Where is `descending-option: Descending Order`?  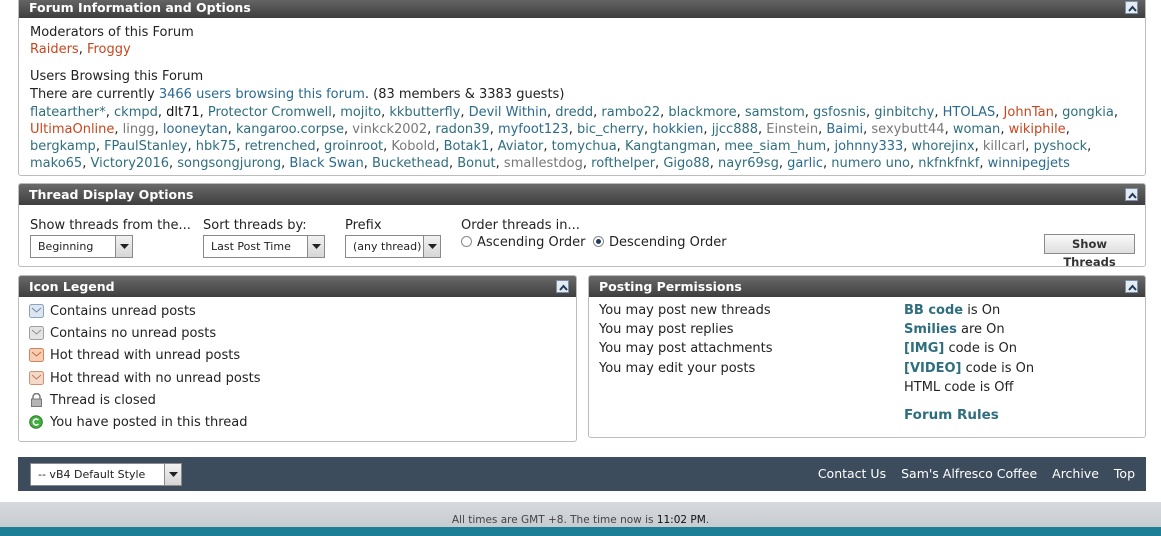
descending-option: Descending Order is located at coordinates (660, 242).